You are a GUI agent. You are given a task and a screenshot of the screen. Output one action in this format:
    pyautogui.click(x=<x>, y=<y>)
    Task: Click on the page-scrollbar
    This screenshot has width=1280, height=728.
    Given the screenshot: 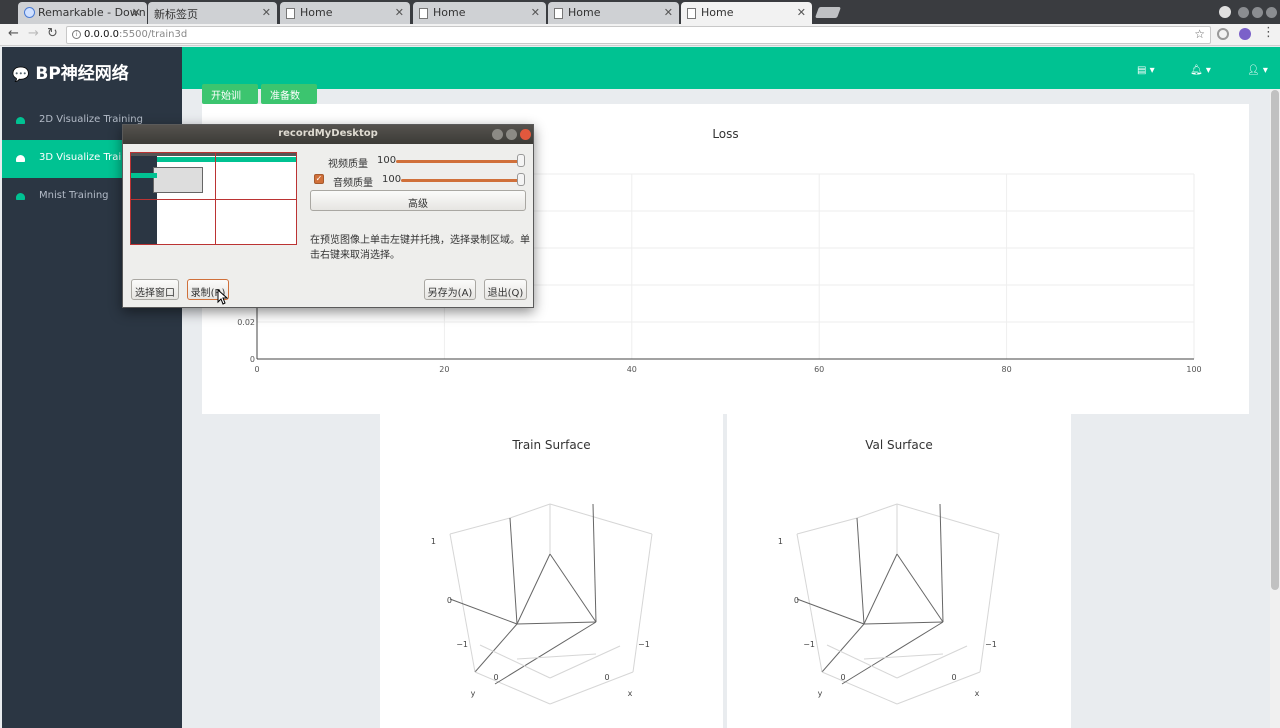 What is the action you would take?
    pyautogui.click(x=1275, y=408)
    